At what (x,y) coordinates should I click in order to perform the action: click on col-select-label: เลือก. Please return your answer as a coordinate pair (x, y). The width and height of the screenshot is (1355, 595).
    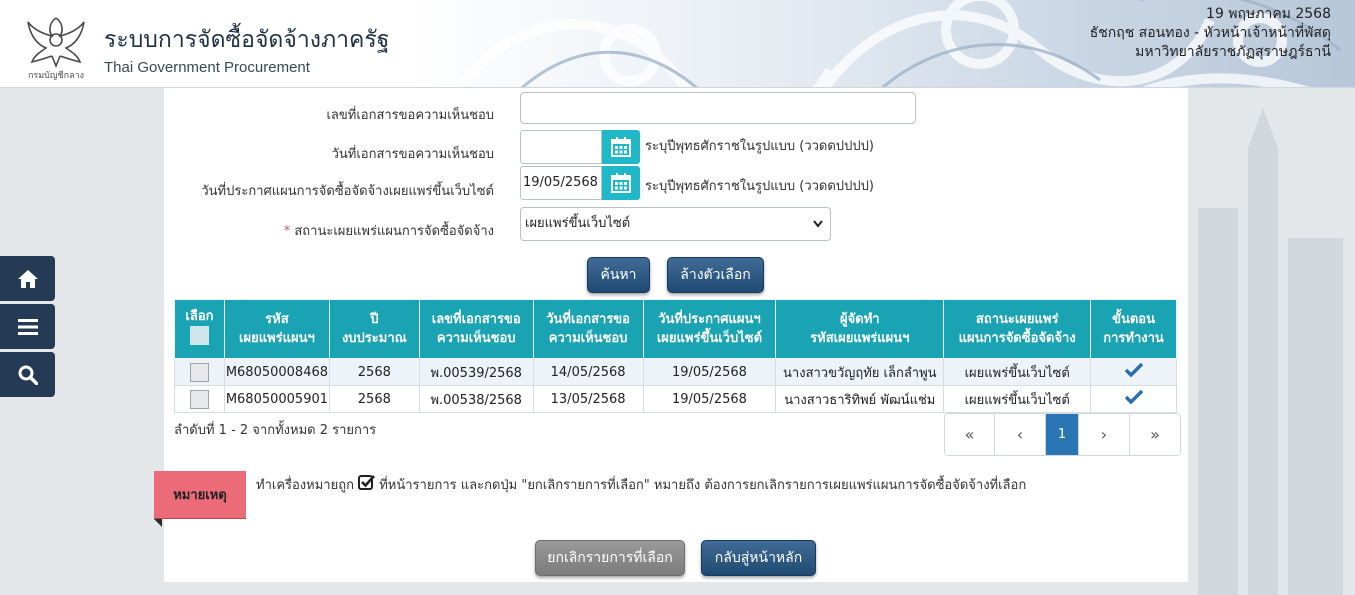
    Looking at the image, I should click on (199, 316).